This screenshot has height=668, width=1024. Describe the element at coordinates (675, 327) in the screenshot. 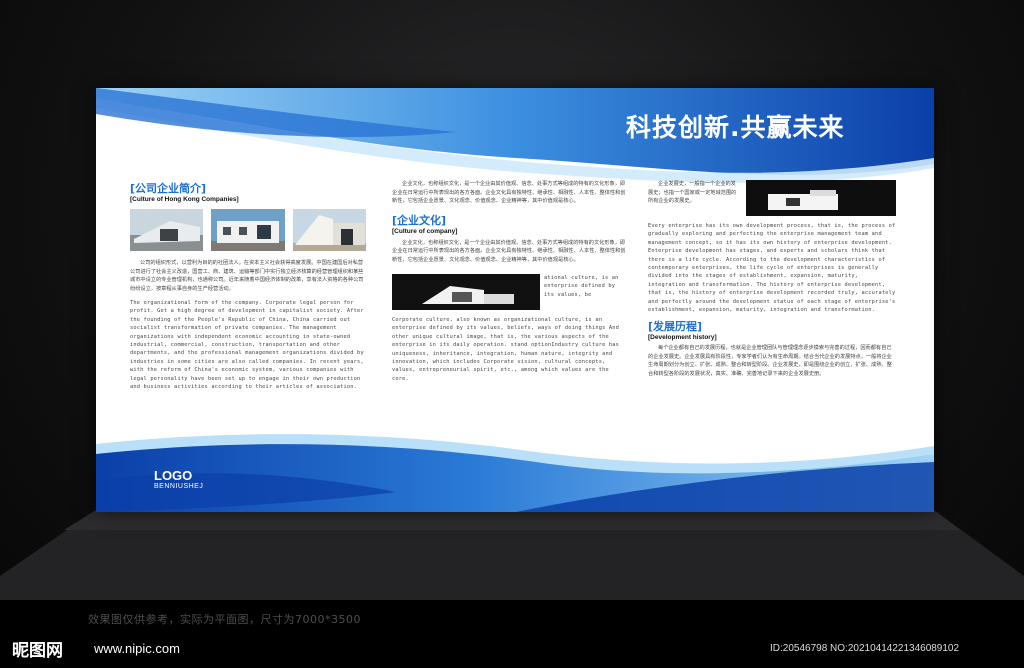

I see `history-heading: [发展历程]` at that location.